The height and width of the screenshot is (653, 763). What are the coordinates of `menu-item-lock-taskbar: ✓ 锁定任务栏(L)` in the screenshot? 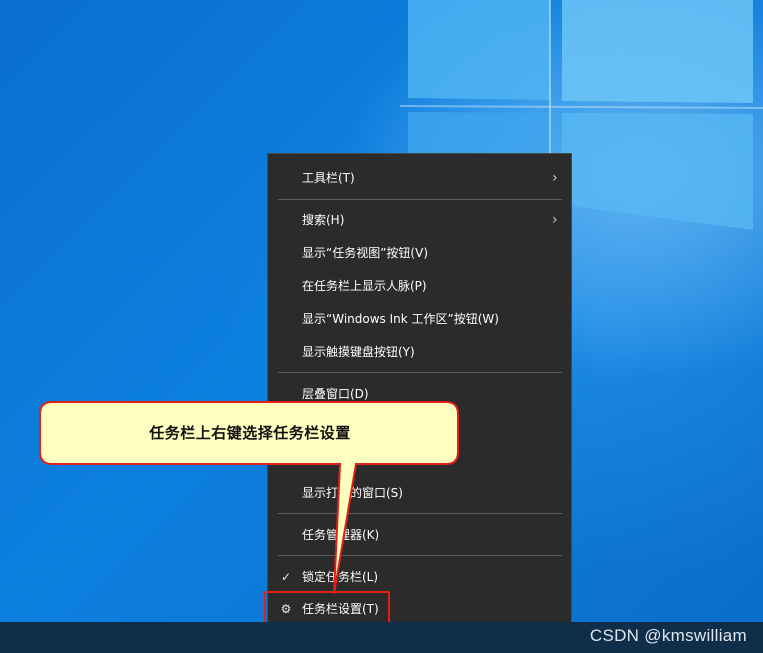 It's located at (419, 577).